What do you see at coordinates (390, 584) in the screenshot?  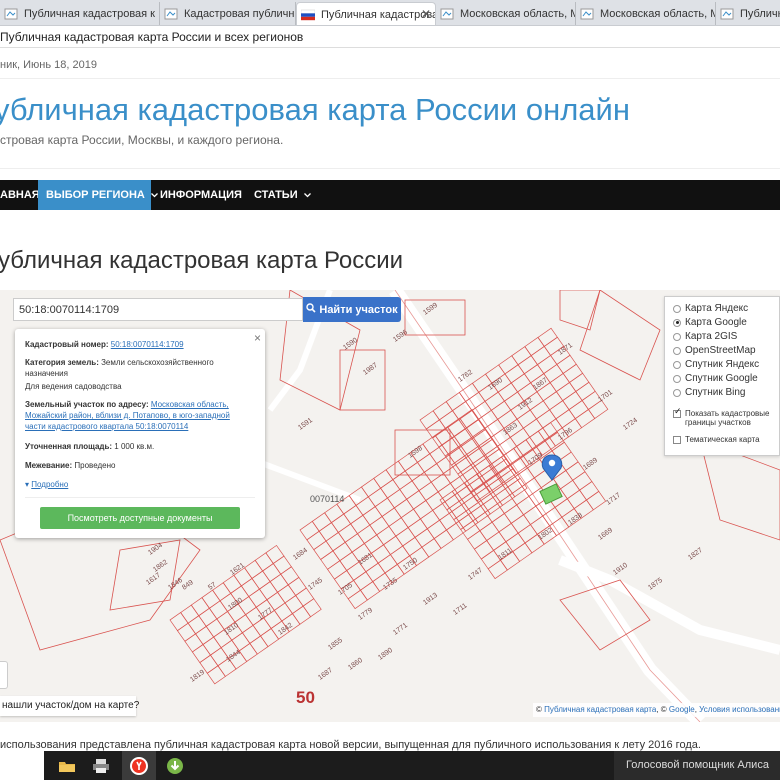 I see `parcel-number-label: 1735` at bounding box center [390, 584].